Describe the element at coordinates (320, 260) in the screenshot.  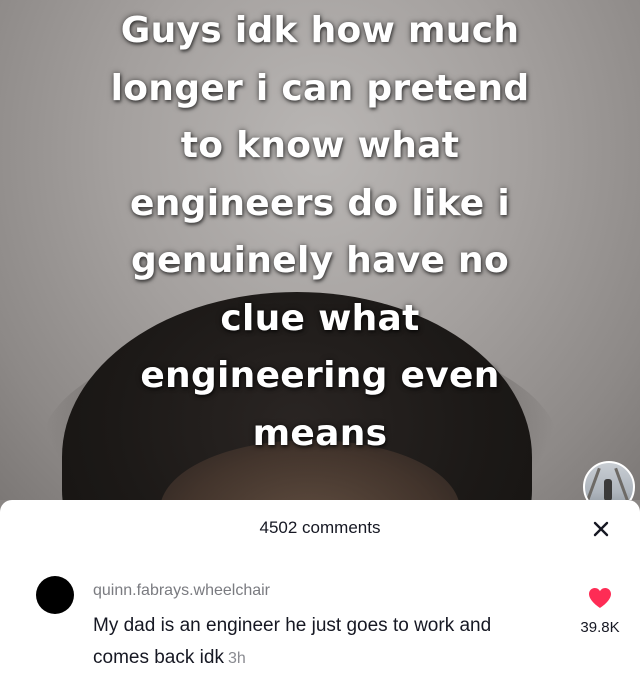
I see `caption-line: genuinely have no` at that location.